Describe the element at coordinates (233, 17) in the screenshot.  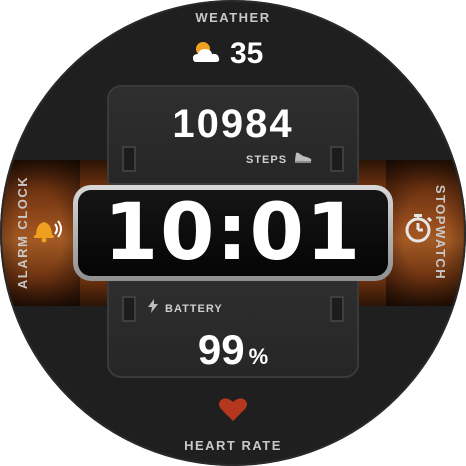
I see `weather-label: WEATHER` at that location.